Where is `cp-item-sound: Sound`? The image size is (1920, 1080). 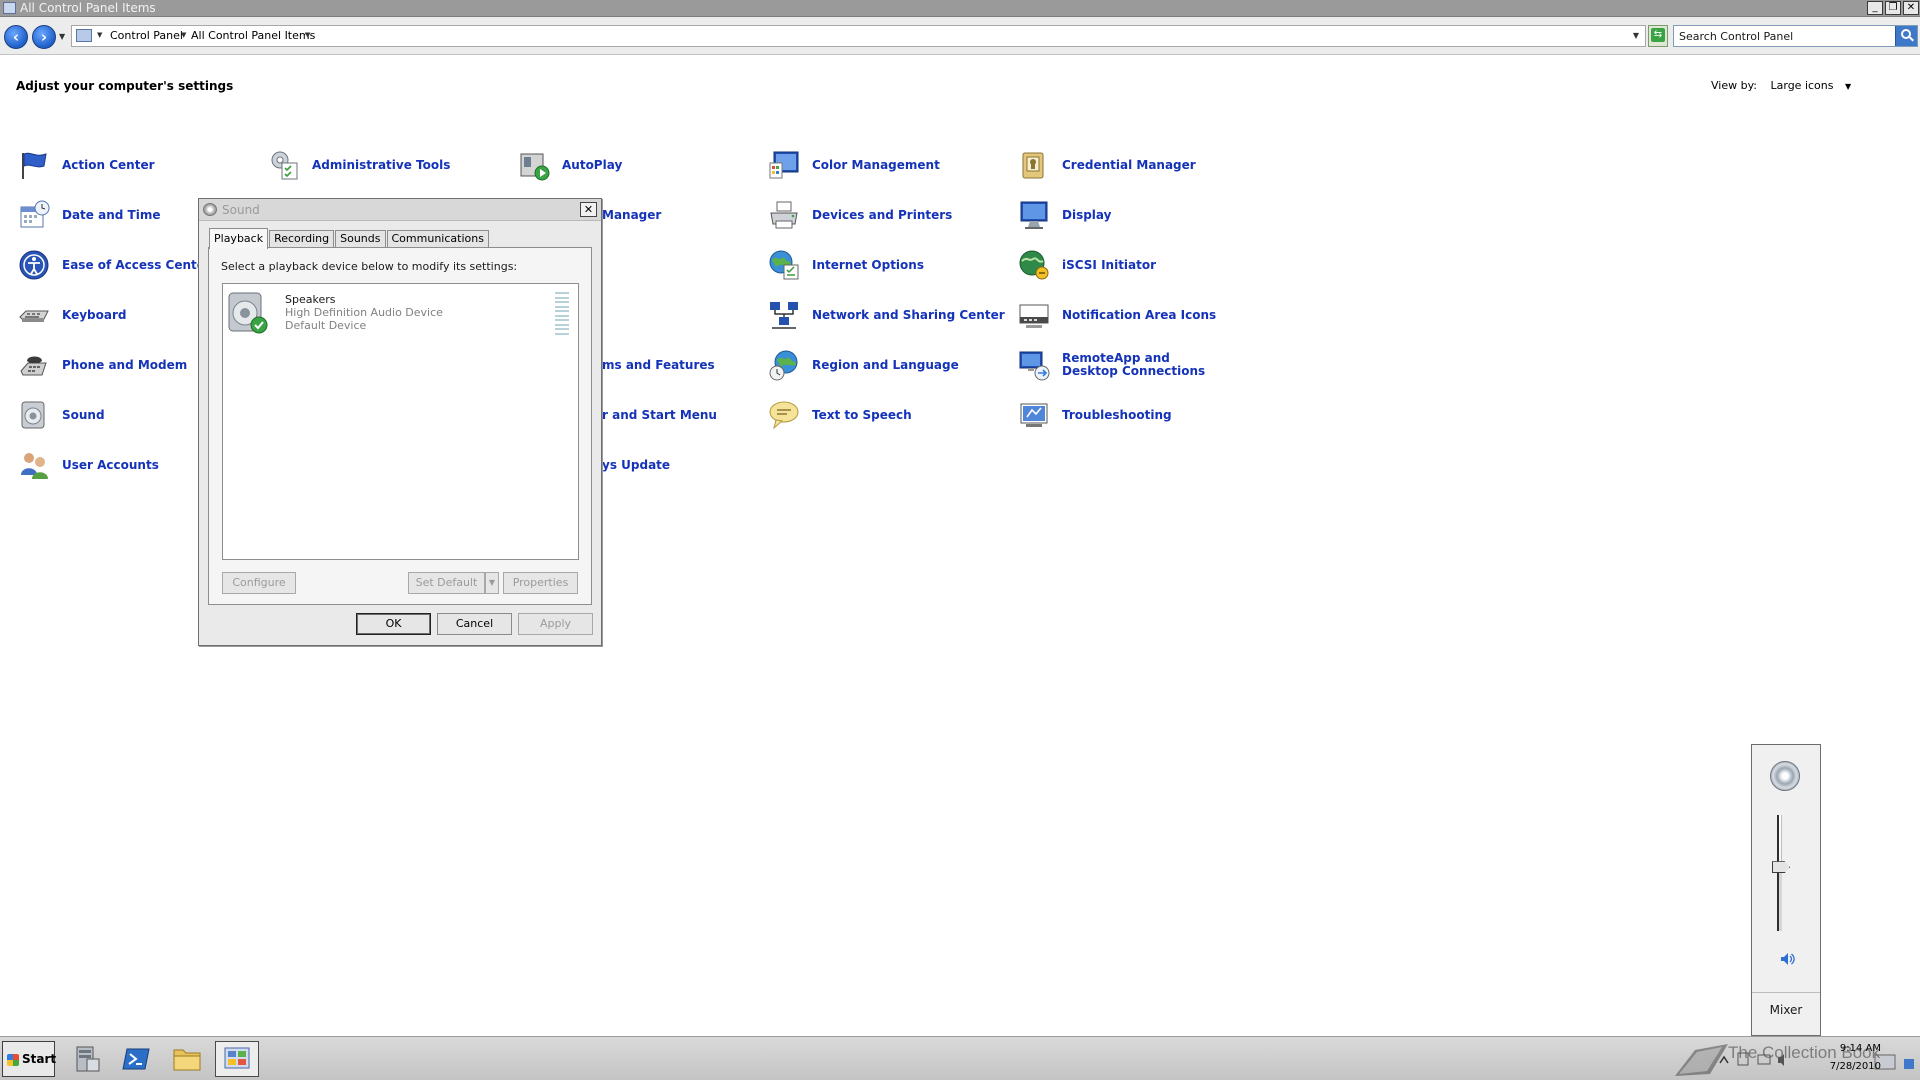
cp-item-sound: Sound is located at coordinates (61, 415).